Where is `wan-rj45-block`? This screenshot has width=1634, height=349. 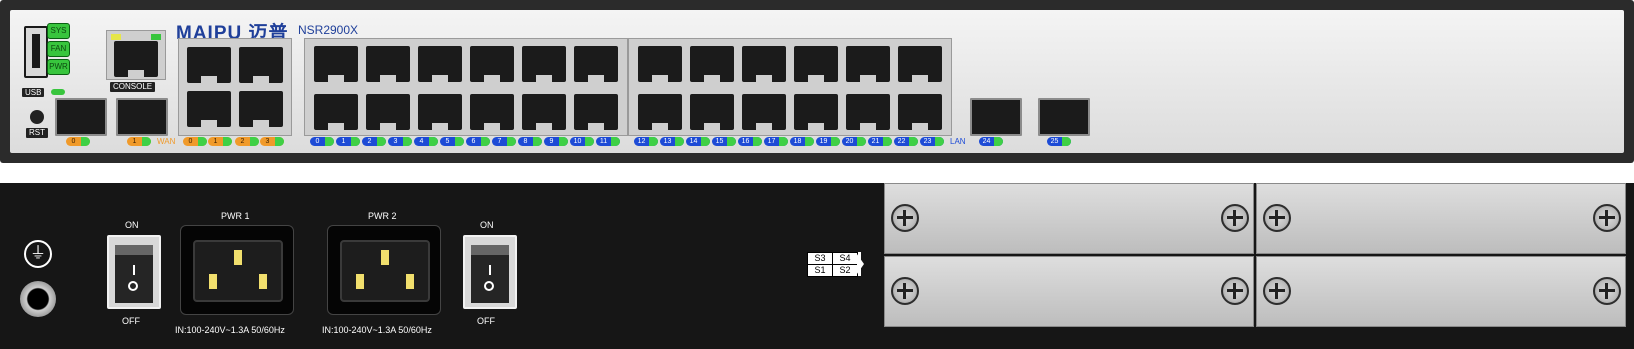
wan-rj45-block is located at coordinates (235, 87).